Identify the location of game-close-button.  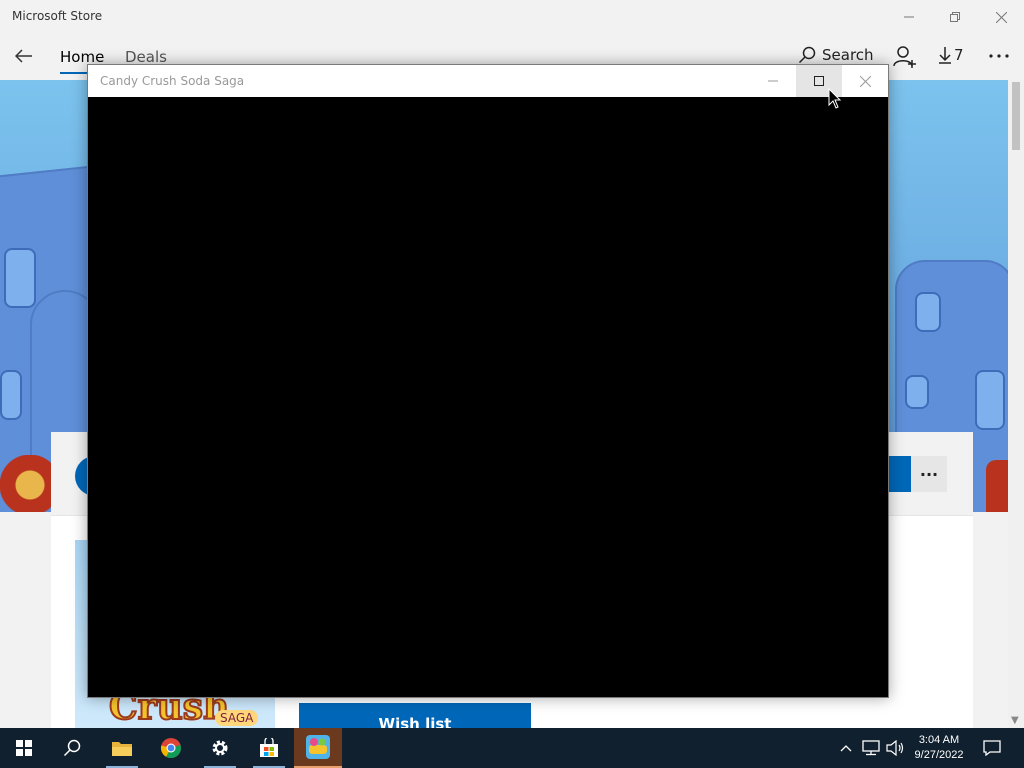
(865, 81).